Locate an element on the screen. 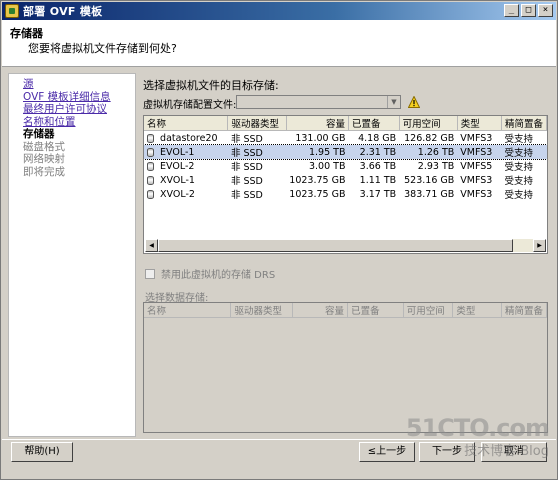 The image size is (558, 480). scroll-track is located at coordinates (345, 245).